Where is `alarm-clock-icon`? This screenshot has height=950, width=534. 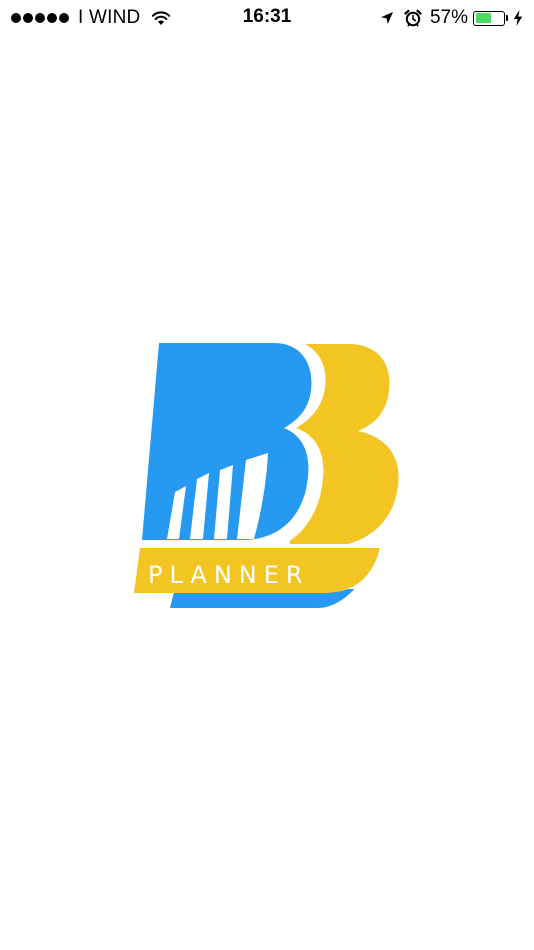 alarm-clock-icon is located at coordinates (413, 18).